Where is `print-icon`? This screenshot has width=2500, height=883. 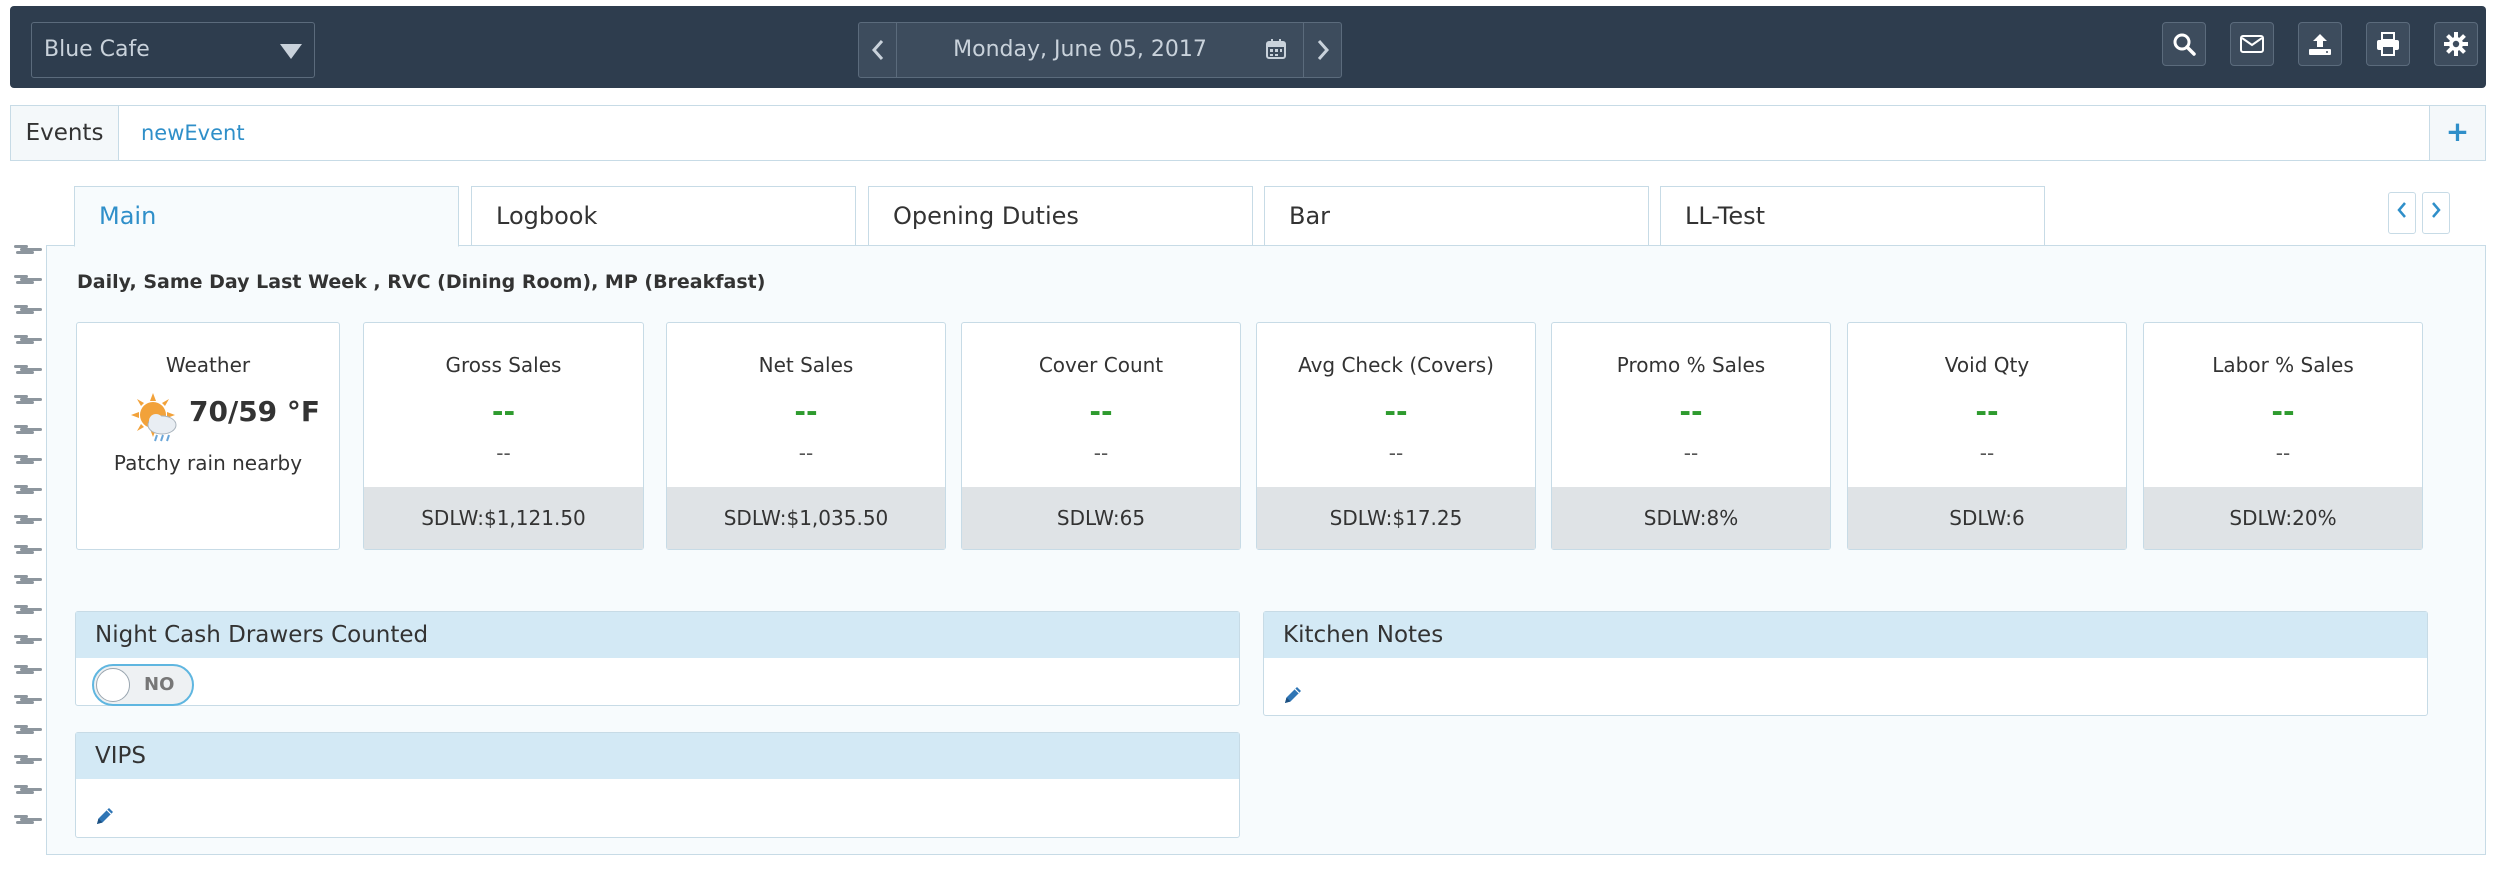 print-icon is located at coordinates (2388, 44).